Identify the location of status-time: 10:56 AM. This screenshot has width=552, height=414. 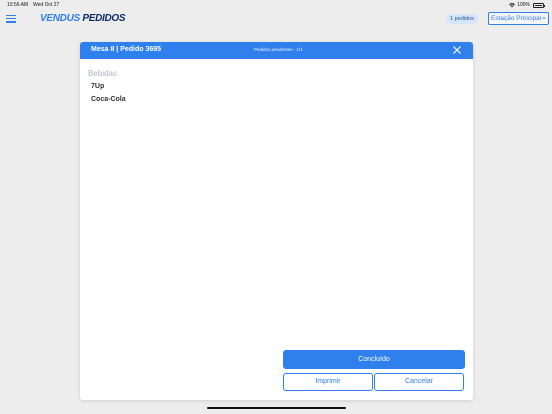
(18, 5).